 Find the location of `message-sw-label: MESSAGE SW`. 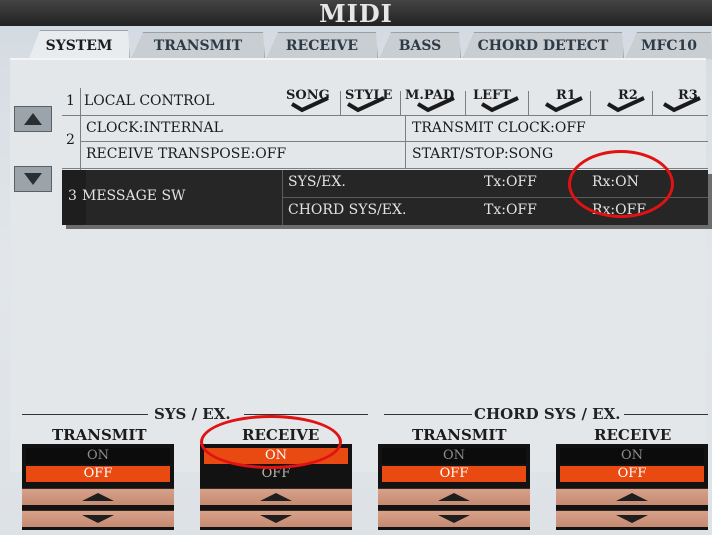

message-sw-label: MESSAGE SW is located at coordinates (134, 196).